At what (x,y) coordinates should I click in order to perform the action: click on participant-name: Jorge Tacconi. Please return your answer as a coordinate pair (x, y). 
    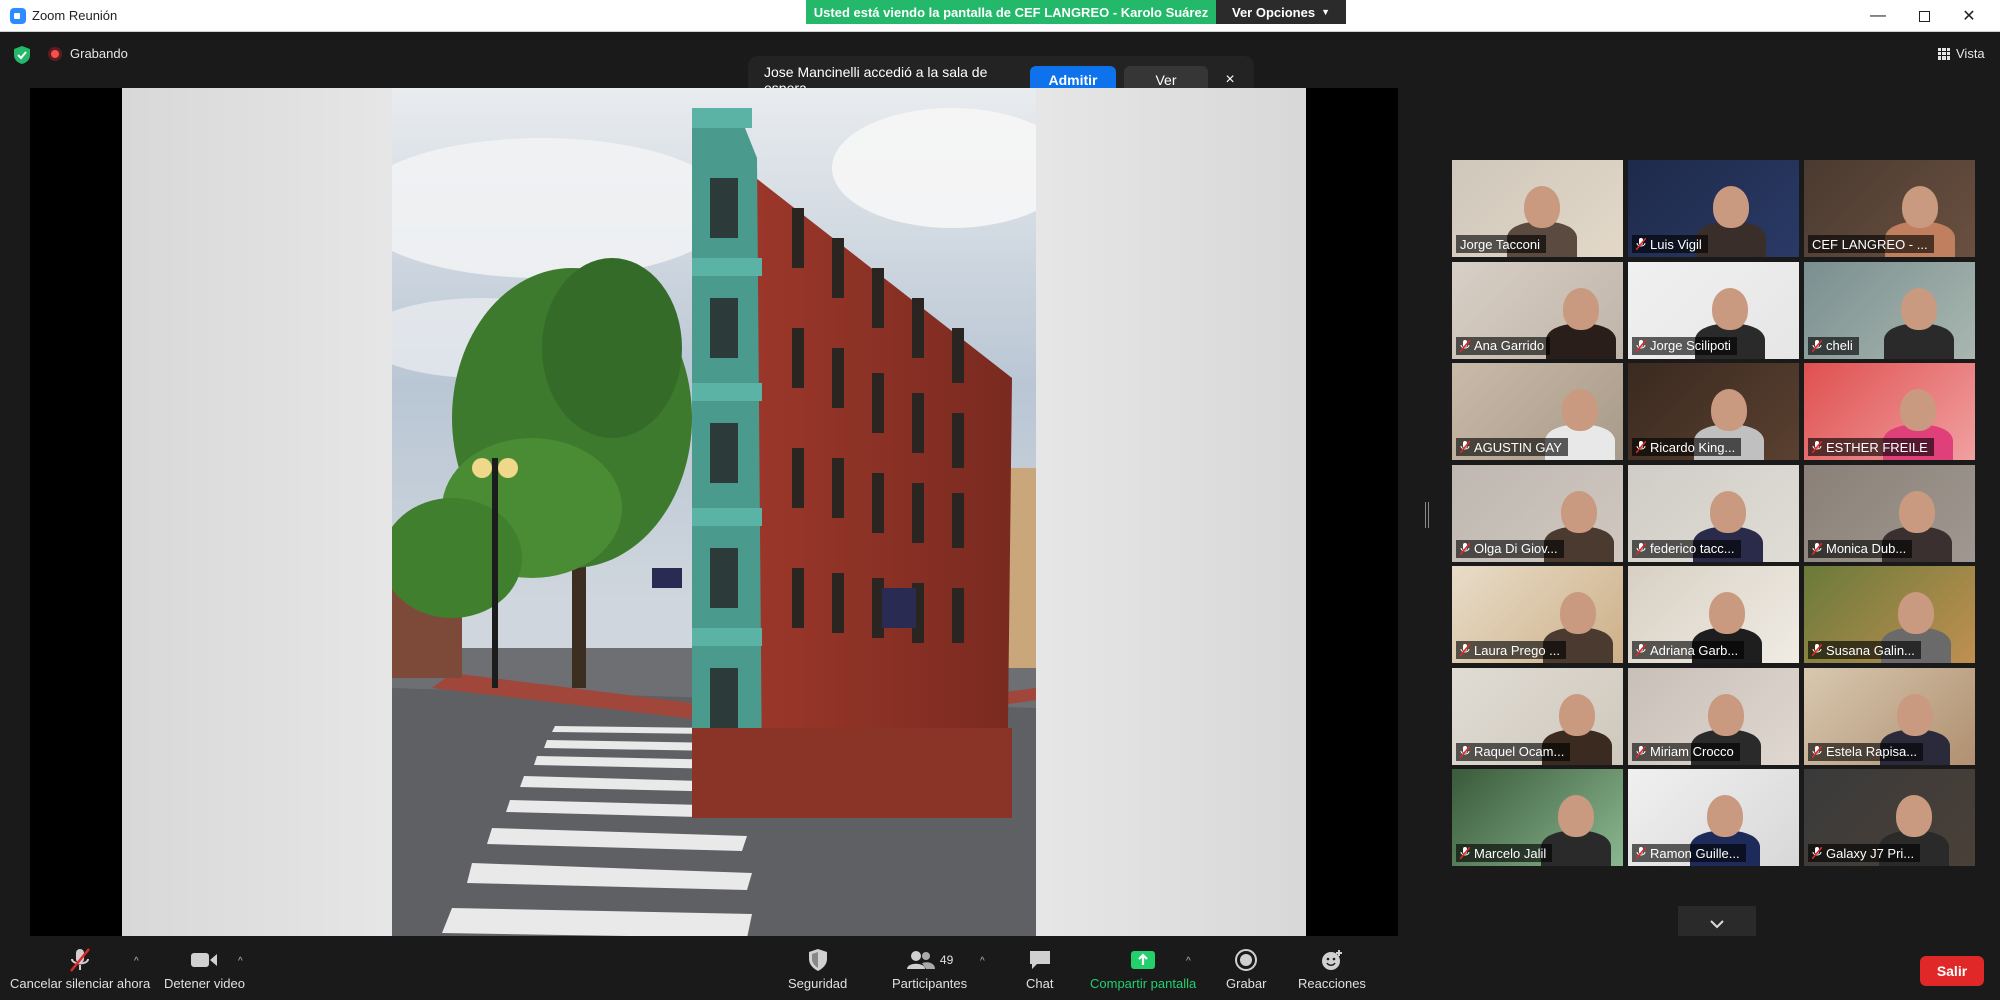
    Looking at the image, I should click on (1500, 244).